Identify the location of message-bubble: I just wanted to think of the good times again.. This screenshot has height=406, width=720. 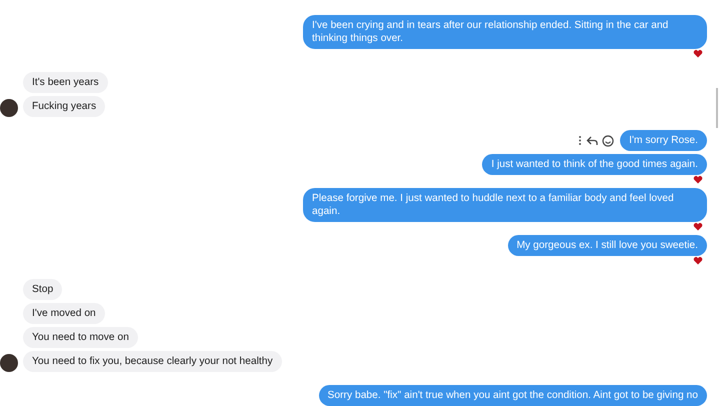
(594, 164).